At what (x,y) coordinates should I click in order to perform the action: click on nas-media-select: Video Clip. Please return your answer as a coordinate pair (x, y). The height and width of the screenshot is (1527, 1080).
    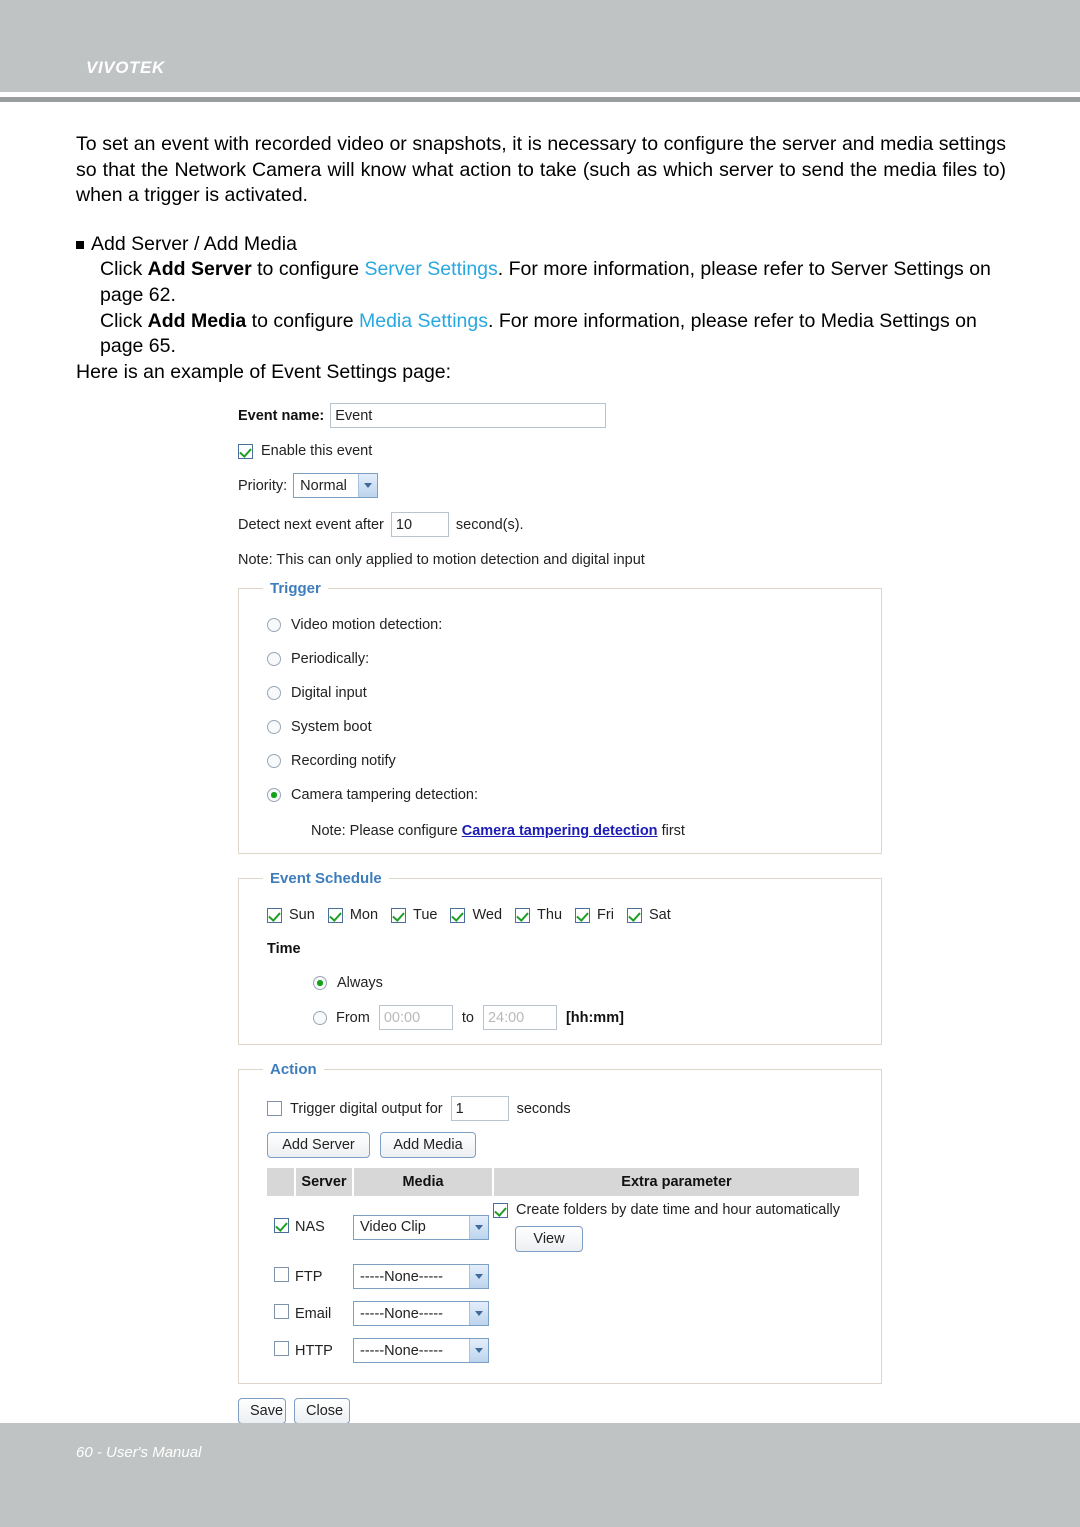
    Looking at the image, I should click on (421, 1227).